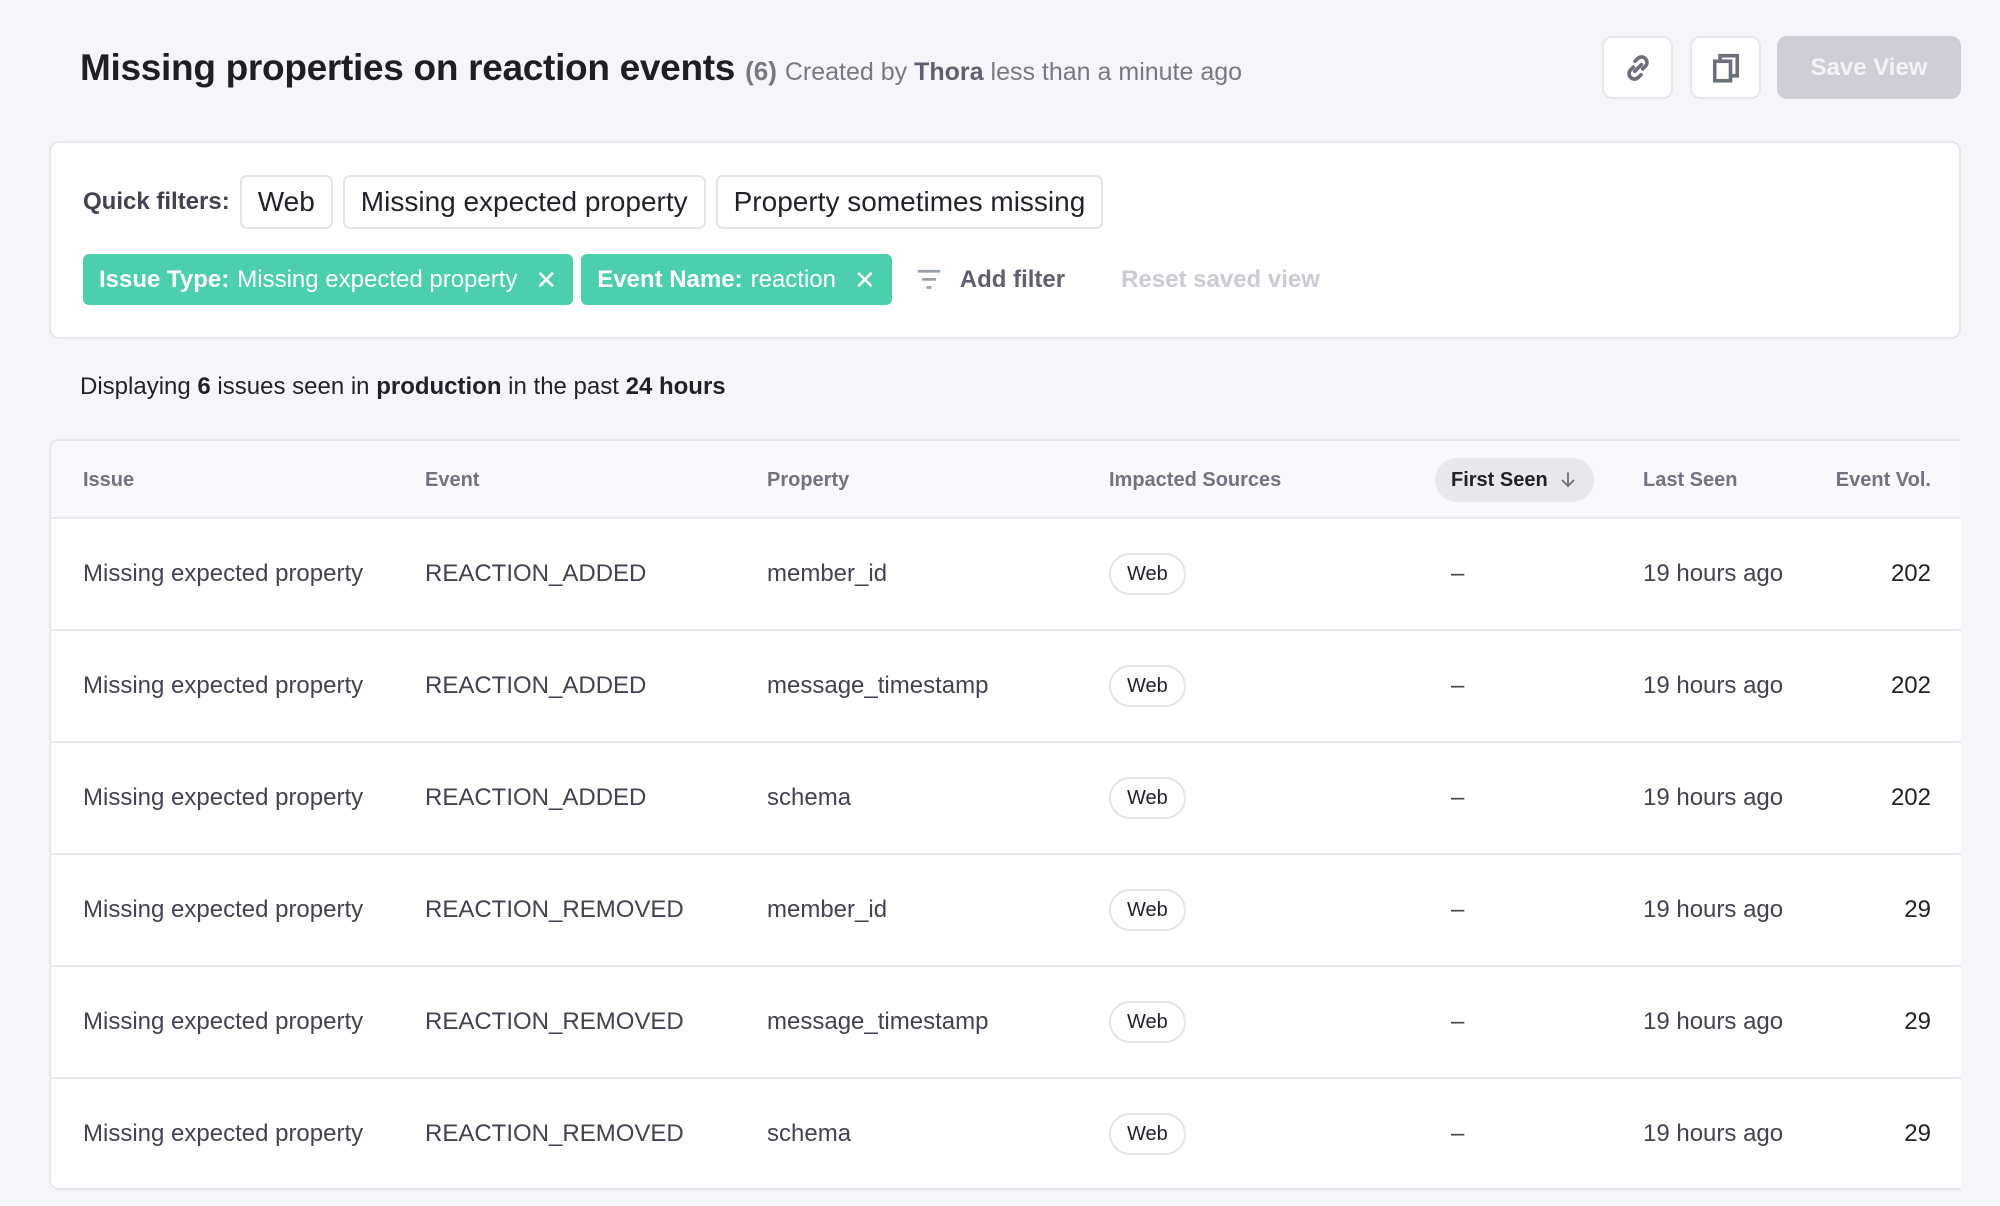 This screenshot has width=2000, height=1206. I want to click on add-filter-button: Add filter, so click(989, 280).